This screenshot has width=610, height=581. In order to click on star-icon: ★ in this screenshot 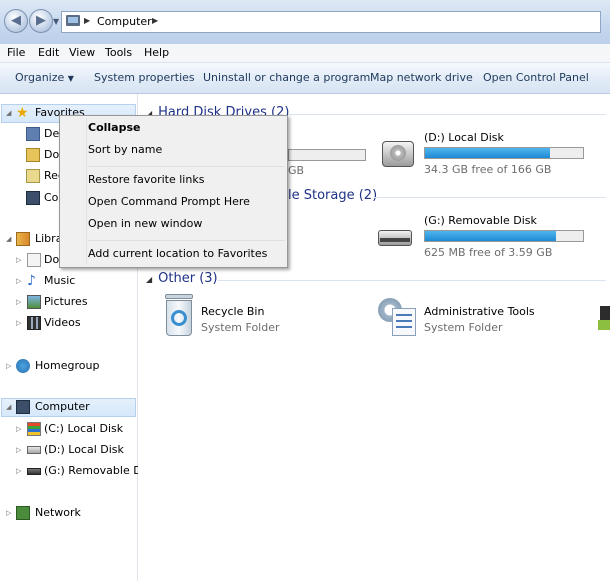, I will do `click(22, 113)`.